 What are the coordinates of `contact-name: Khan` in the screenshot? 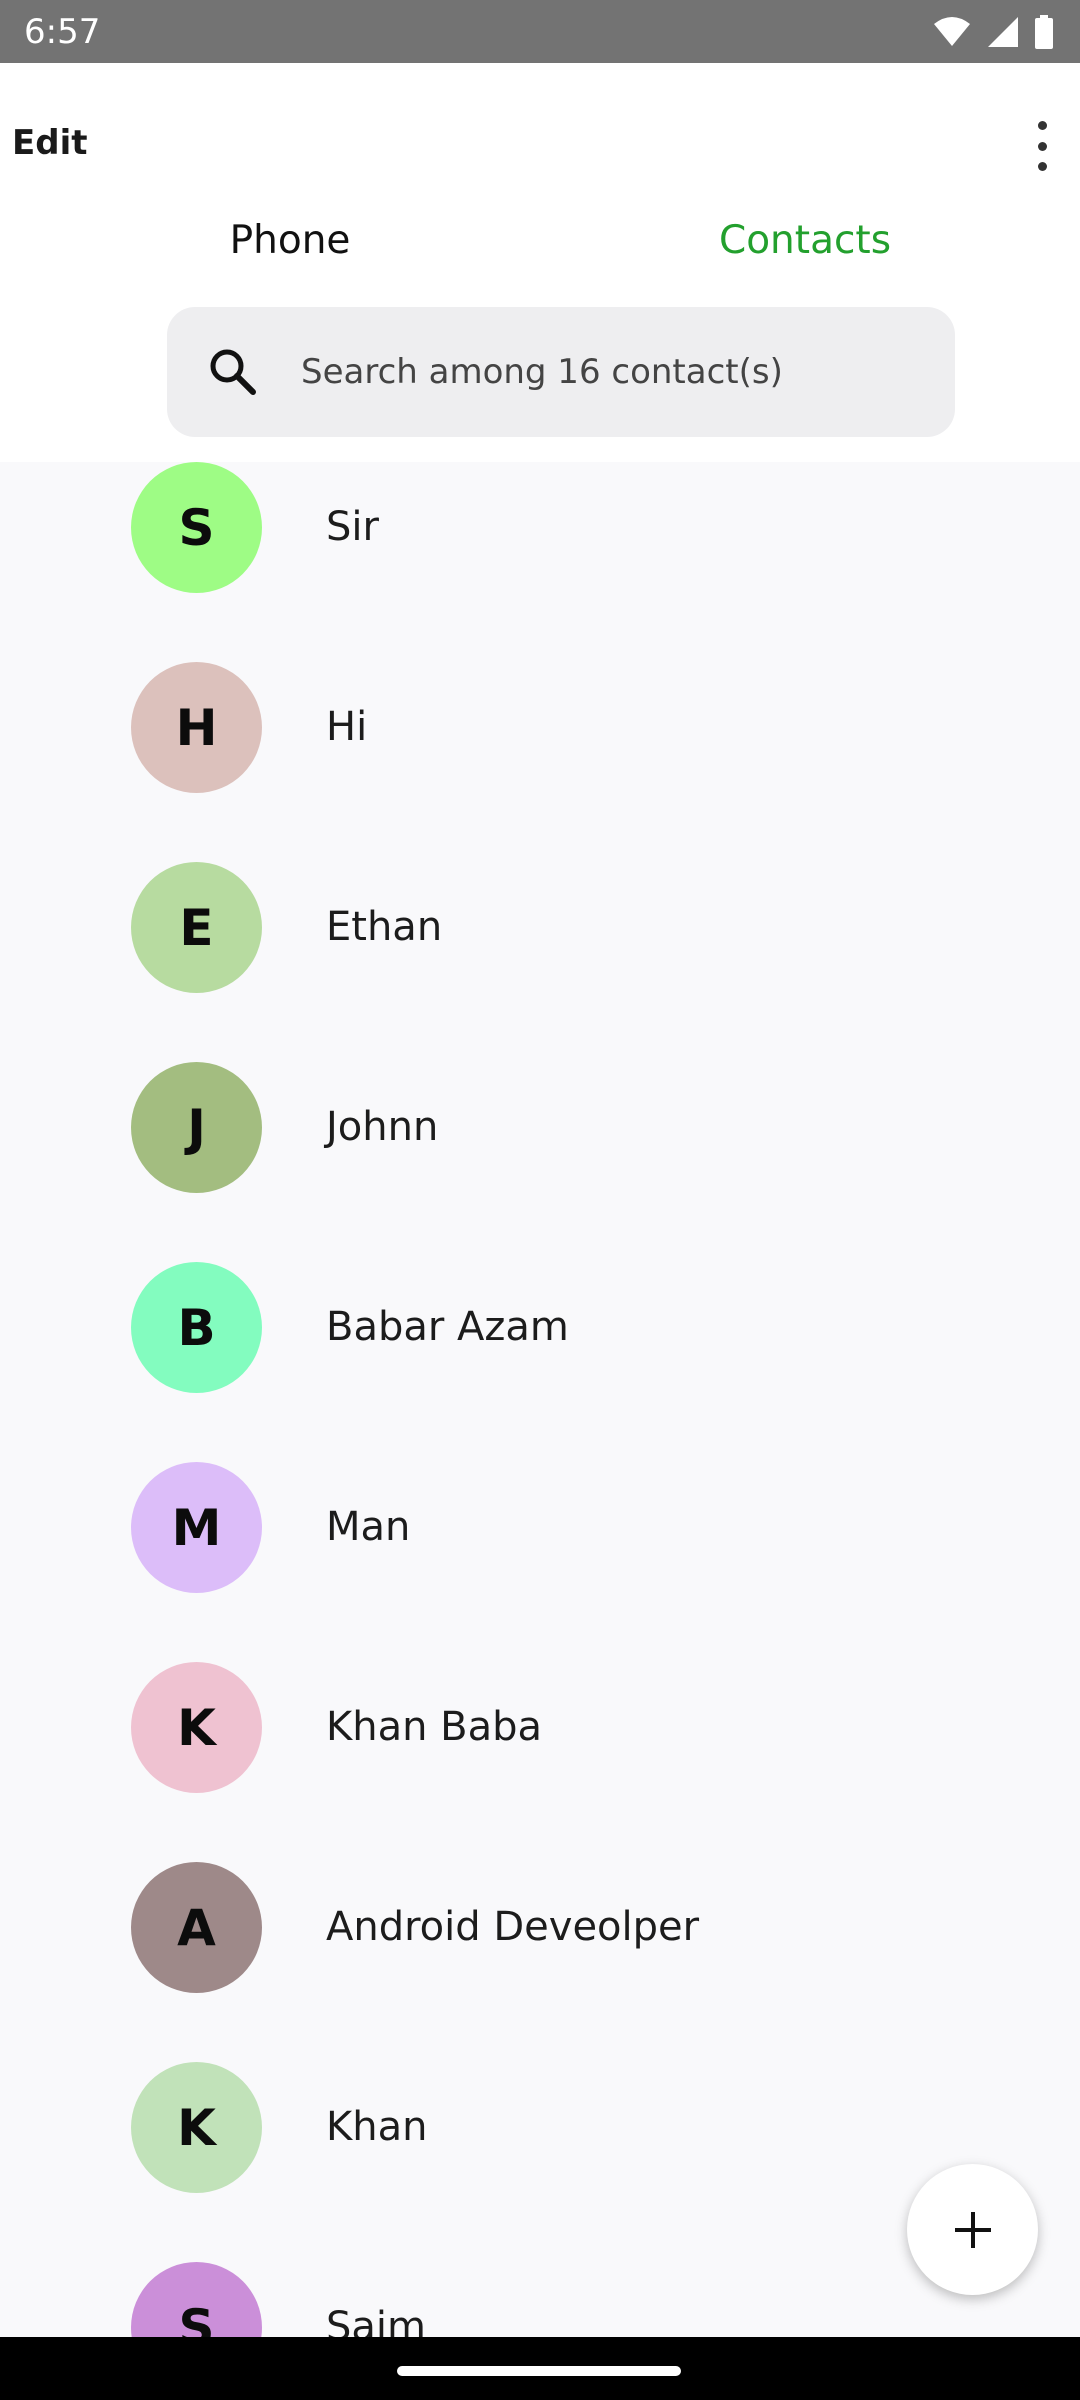 It's located at (377, 2127).